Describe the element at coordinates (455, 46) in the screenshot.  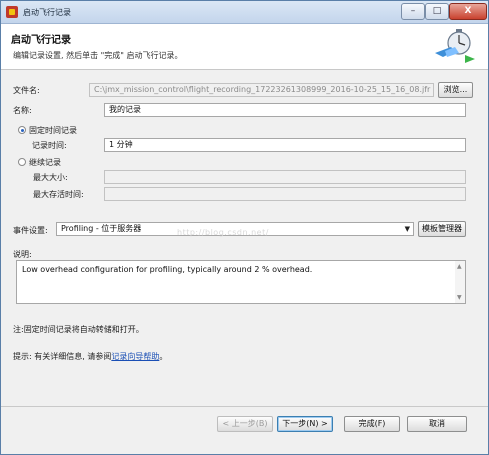
I see `flight-recorder-icon` at that location.